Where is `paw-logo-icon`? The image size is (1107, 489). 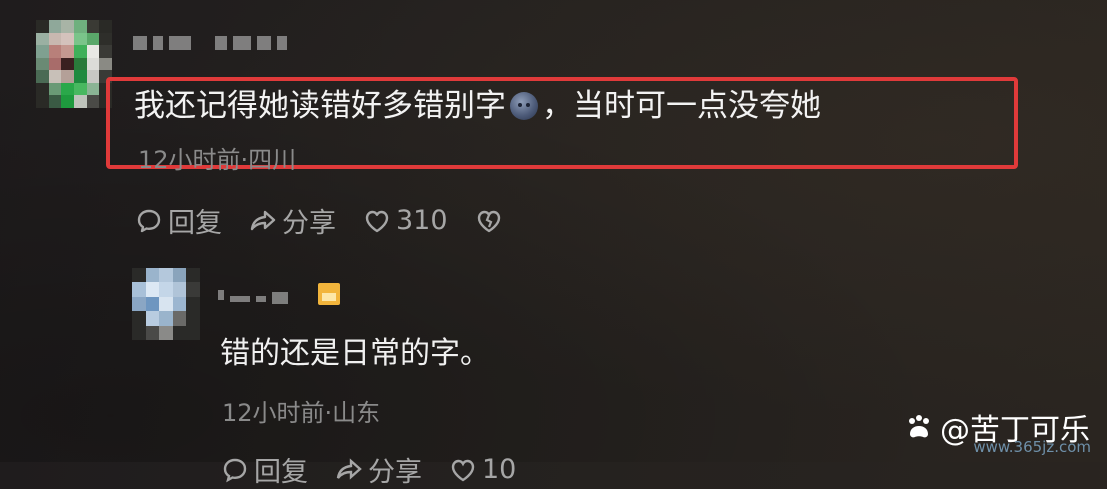 paw-logo-icon is located at coordinates (919, 426).